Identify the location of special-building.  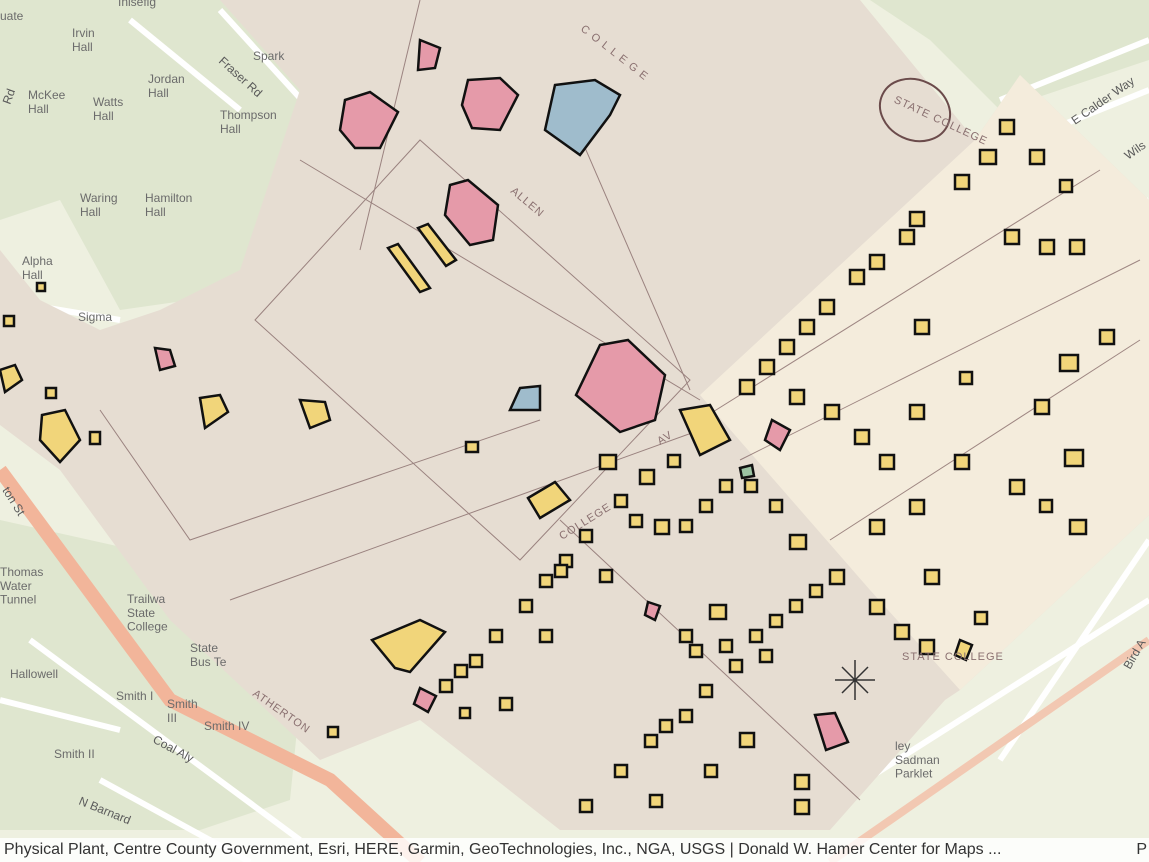
(747, 471).